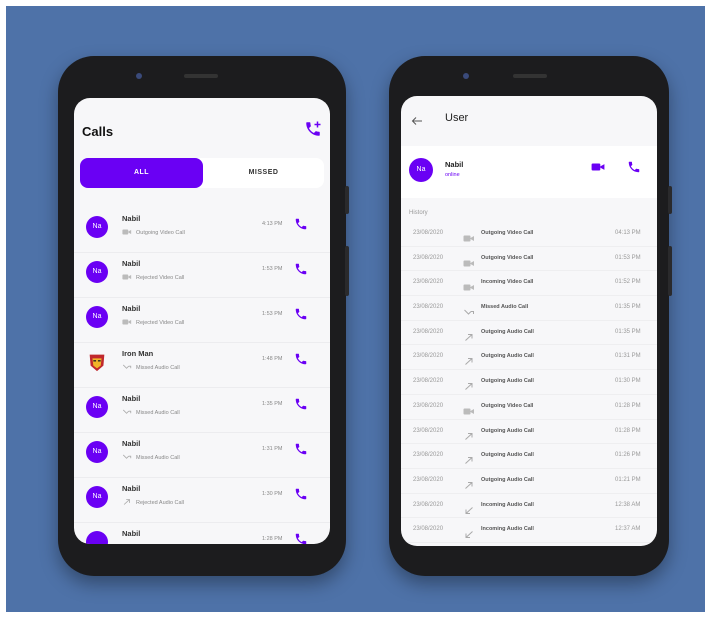  I want to click on call-filter-tabs: ALL MISSED, so click(202, 173).